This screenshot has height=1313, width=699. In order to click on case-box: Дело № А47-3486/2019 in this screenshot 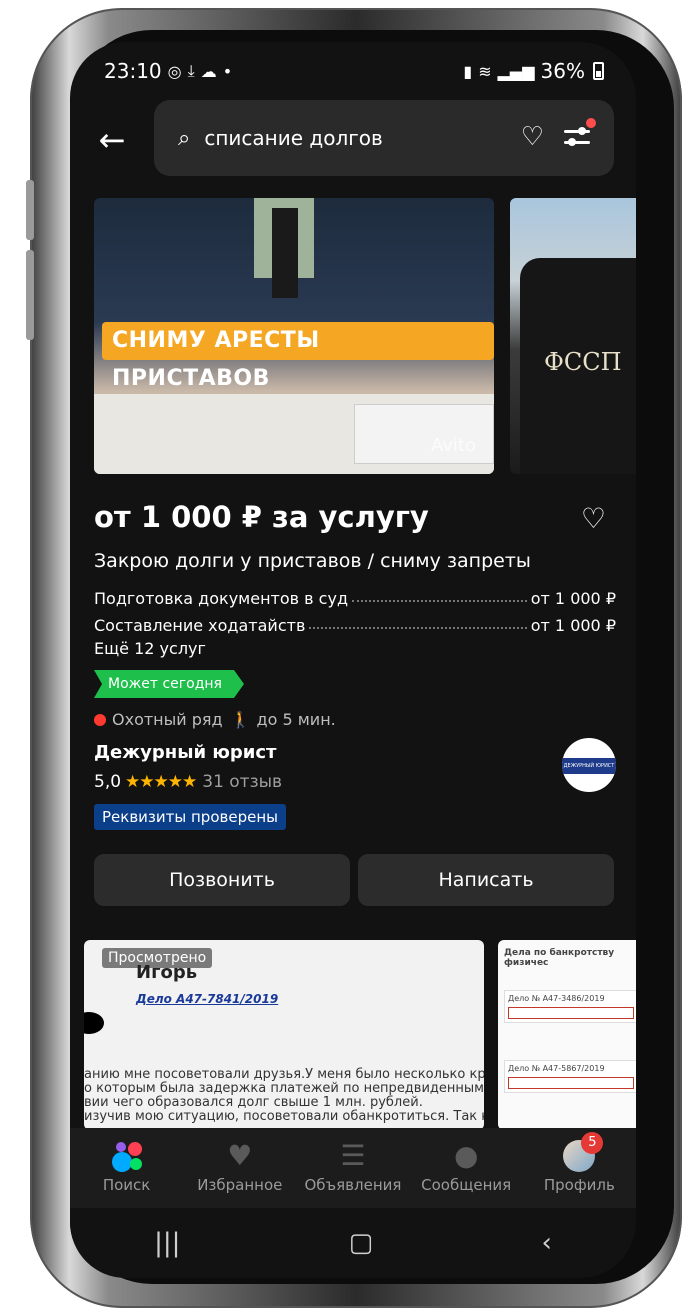, I will do `click(570, 1006)`.